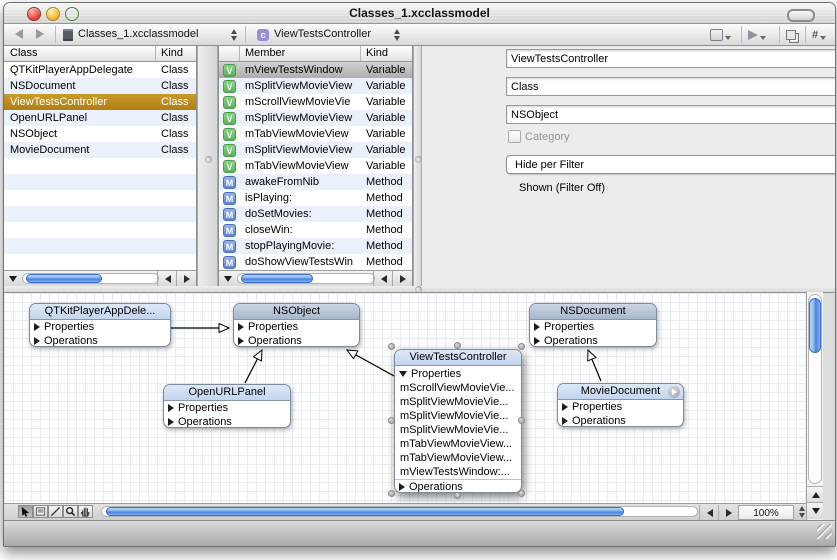 The width and height of the screenshot is (837, 560). Describe the element at coordinates (670, 86) in the screenshot. I see `kind-field` at that location.